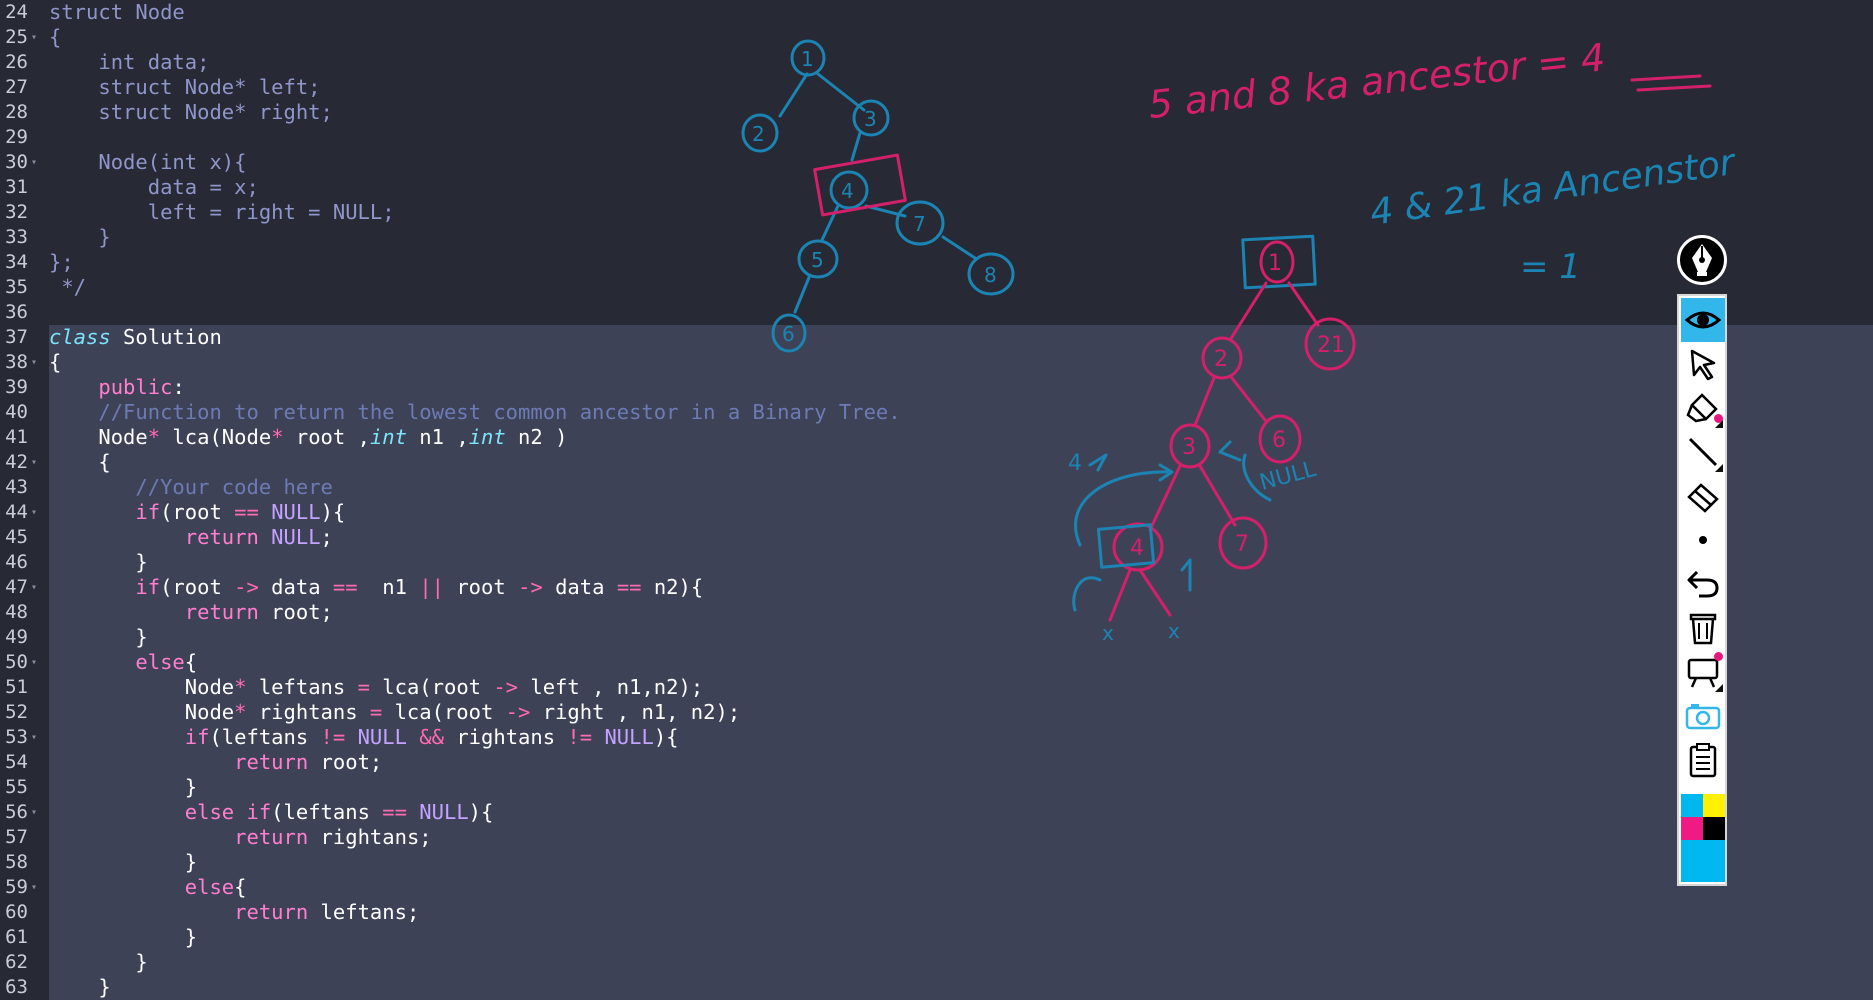 Image resolution: width=1873 pixels, height=1000 pixels. I want to click on code-line: 48 return root;, so click(936, 612).